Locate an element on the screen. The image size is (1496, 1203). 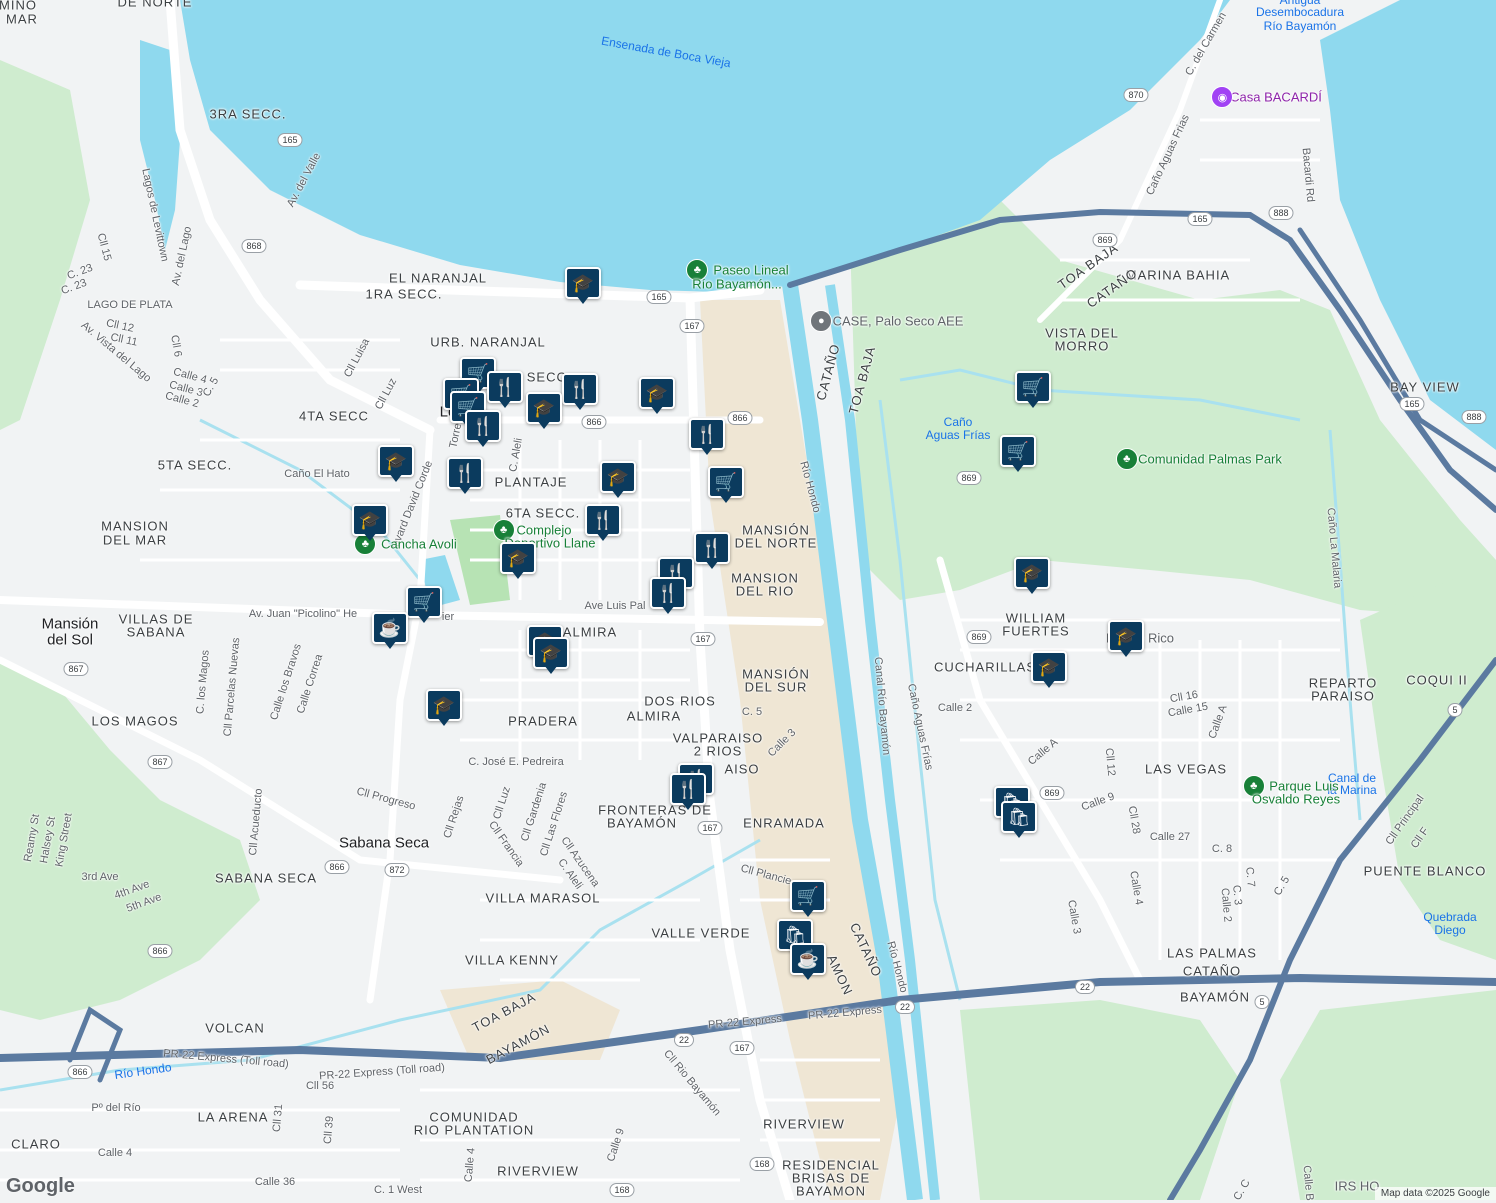
highway-shield: 22 is located at coordinates (905, 1007).